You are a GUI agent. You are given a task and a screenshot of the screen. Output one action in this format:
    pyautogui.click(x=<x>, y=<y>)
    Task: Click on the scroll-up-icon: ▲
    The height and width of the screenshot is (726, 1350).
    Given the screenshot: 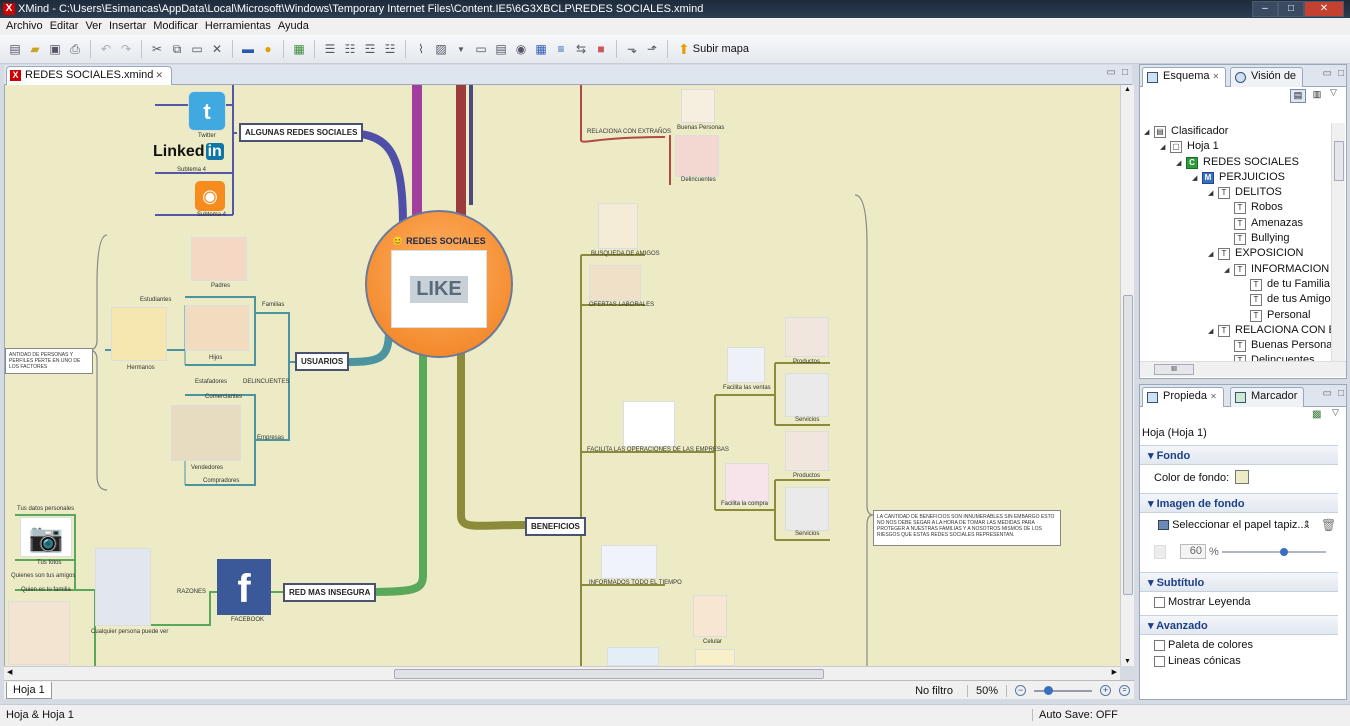 What is the action you would take?
    pyautogui.click(x=1127, y=89)
    